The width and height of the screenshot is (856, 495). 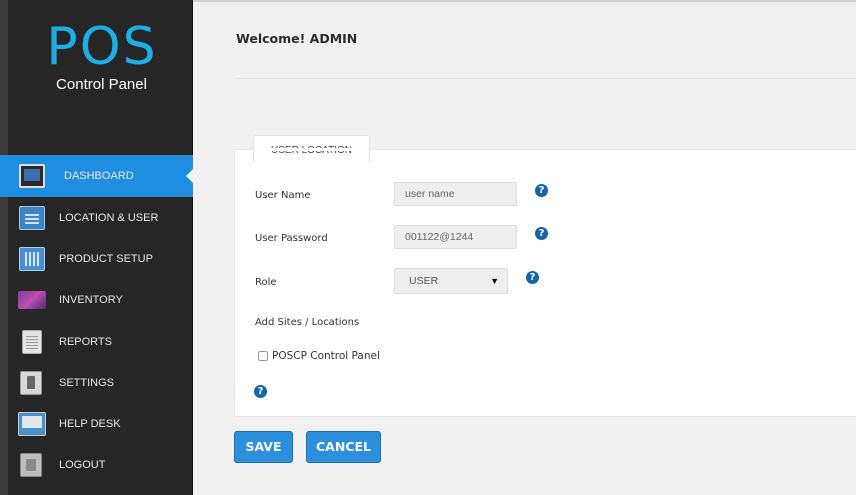 I want to click on sidebar-item-label: LOCATION & USER, so click(x=109, y=217).